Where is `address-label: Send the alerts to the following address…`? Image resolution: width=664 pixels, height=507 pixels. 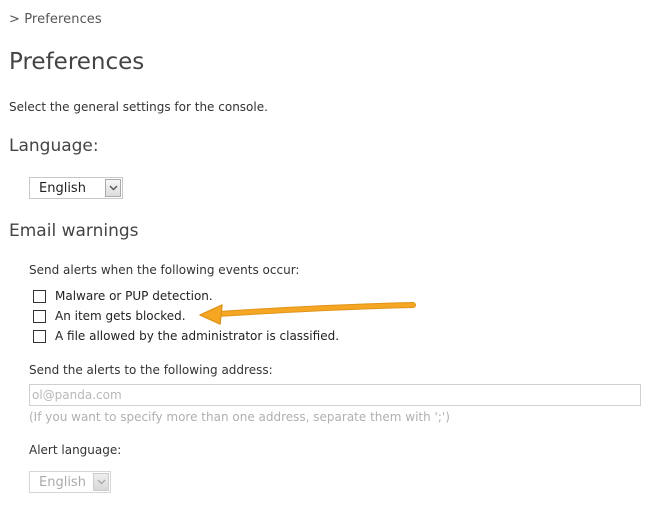
address-label: Send the alerts to the following address… is located at coordinates (151, 370).